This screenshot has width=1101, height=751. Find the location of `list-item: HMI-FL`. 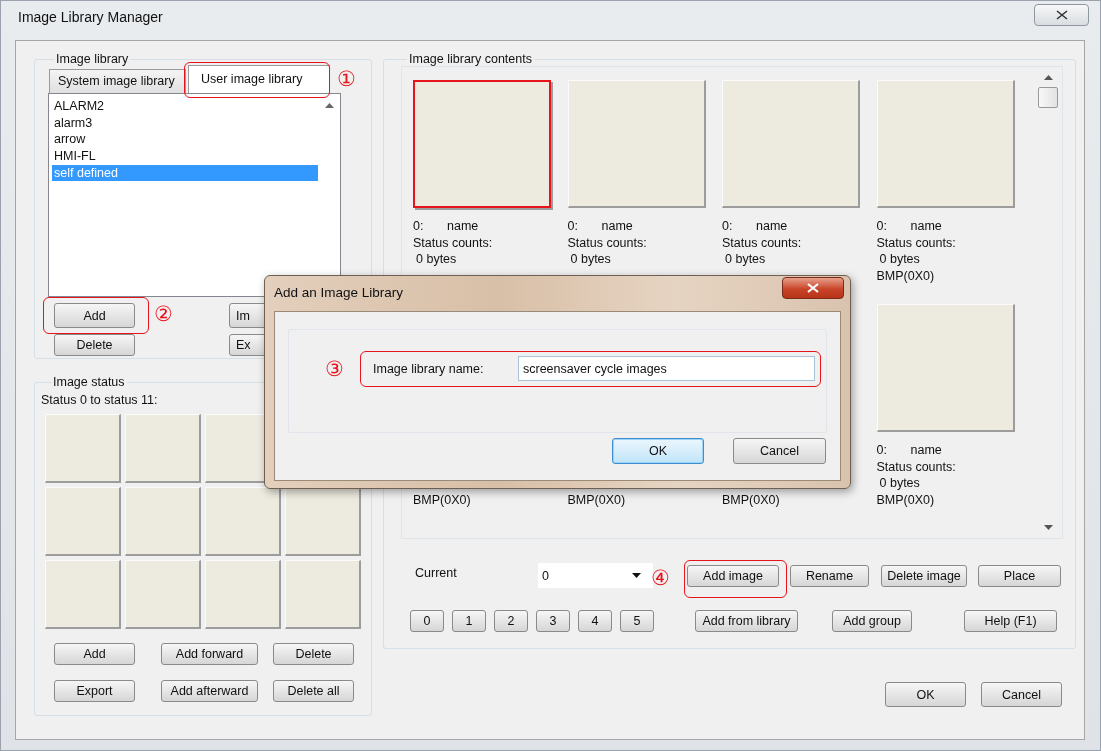

list-item: HMI-FL is located at coordinates (185, 156).